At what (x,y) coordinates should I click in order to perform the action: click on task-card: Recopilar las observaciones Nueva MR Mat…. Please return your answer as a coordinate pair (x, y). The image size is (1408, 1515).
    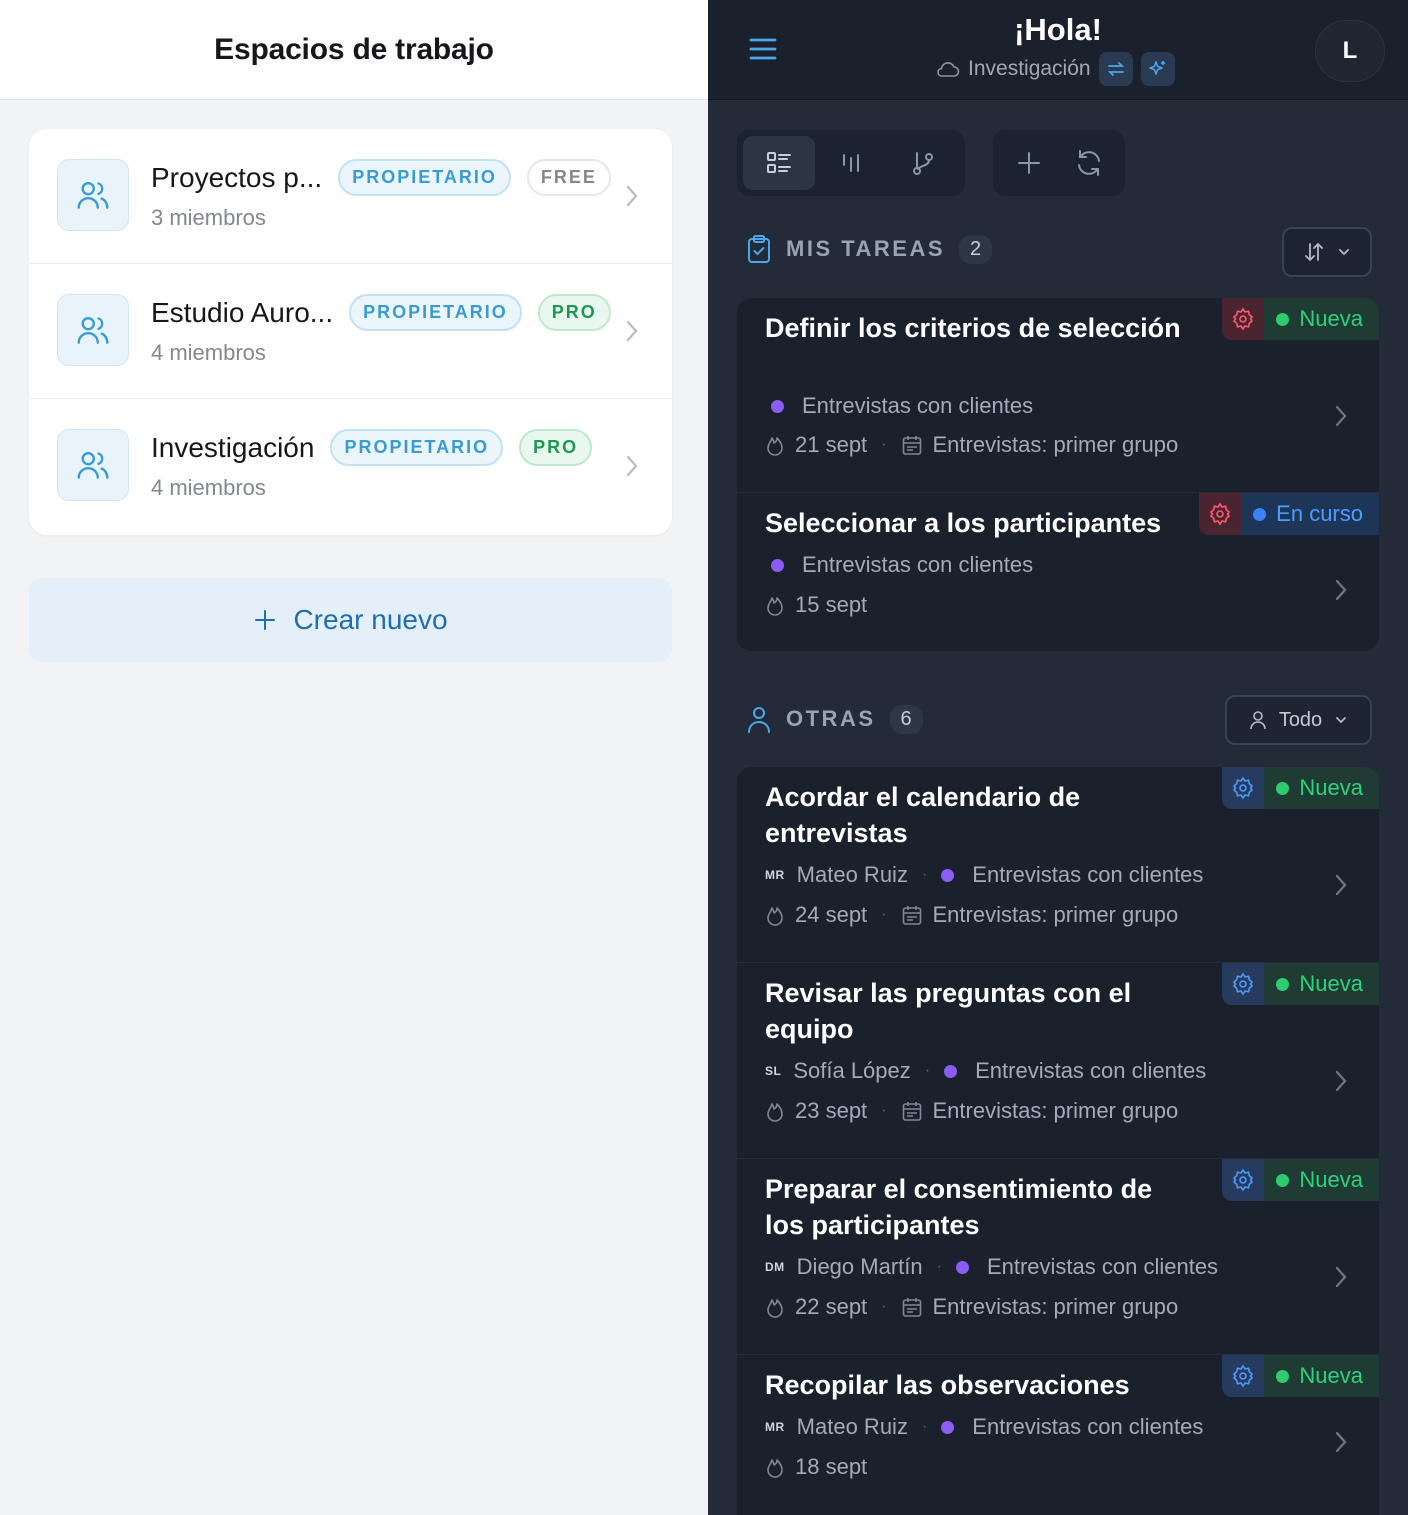
    Looking at the image, I should click on (1058, 1435).